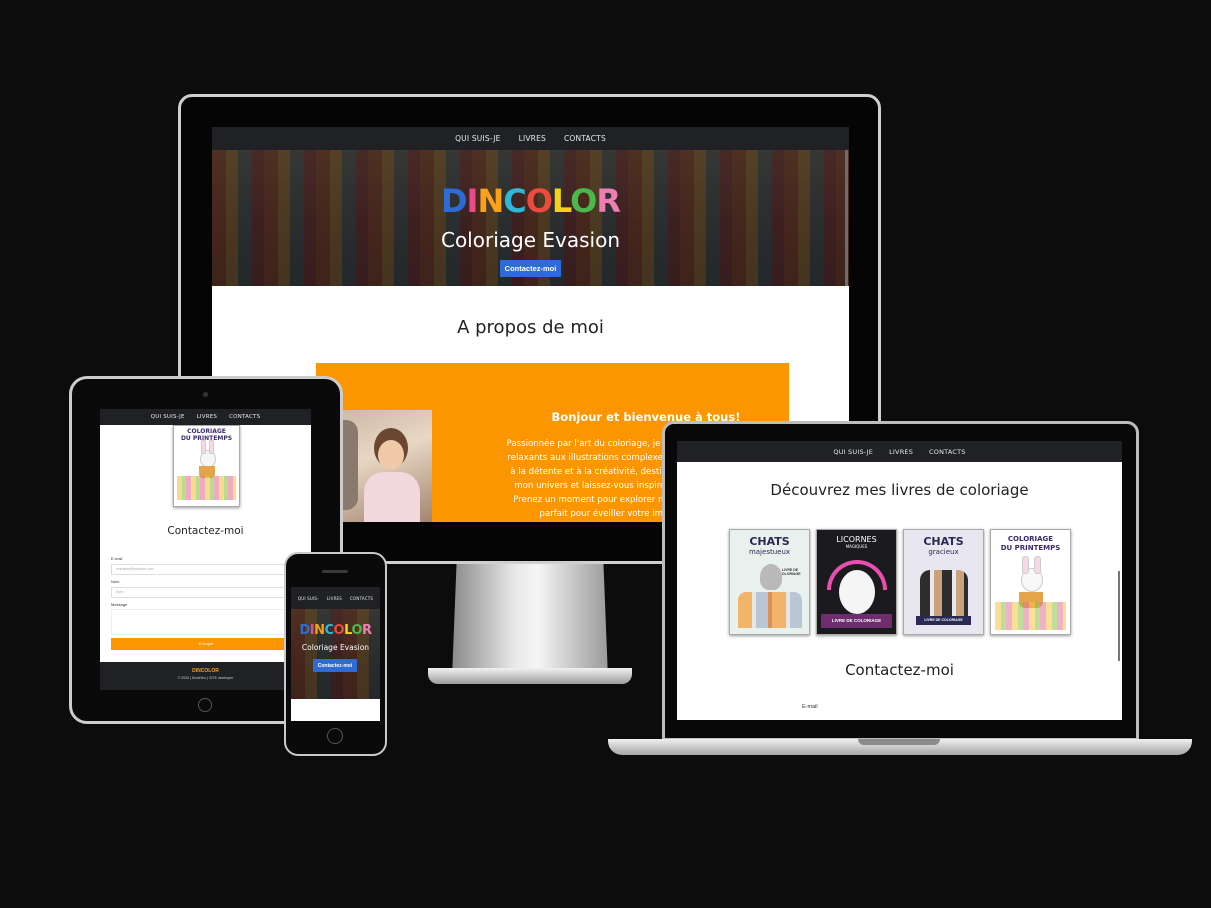 This screenshot has height=908, width=1211. I want to click on logo-letter: I, so click(472, 201).